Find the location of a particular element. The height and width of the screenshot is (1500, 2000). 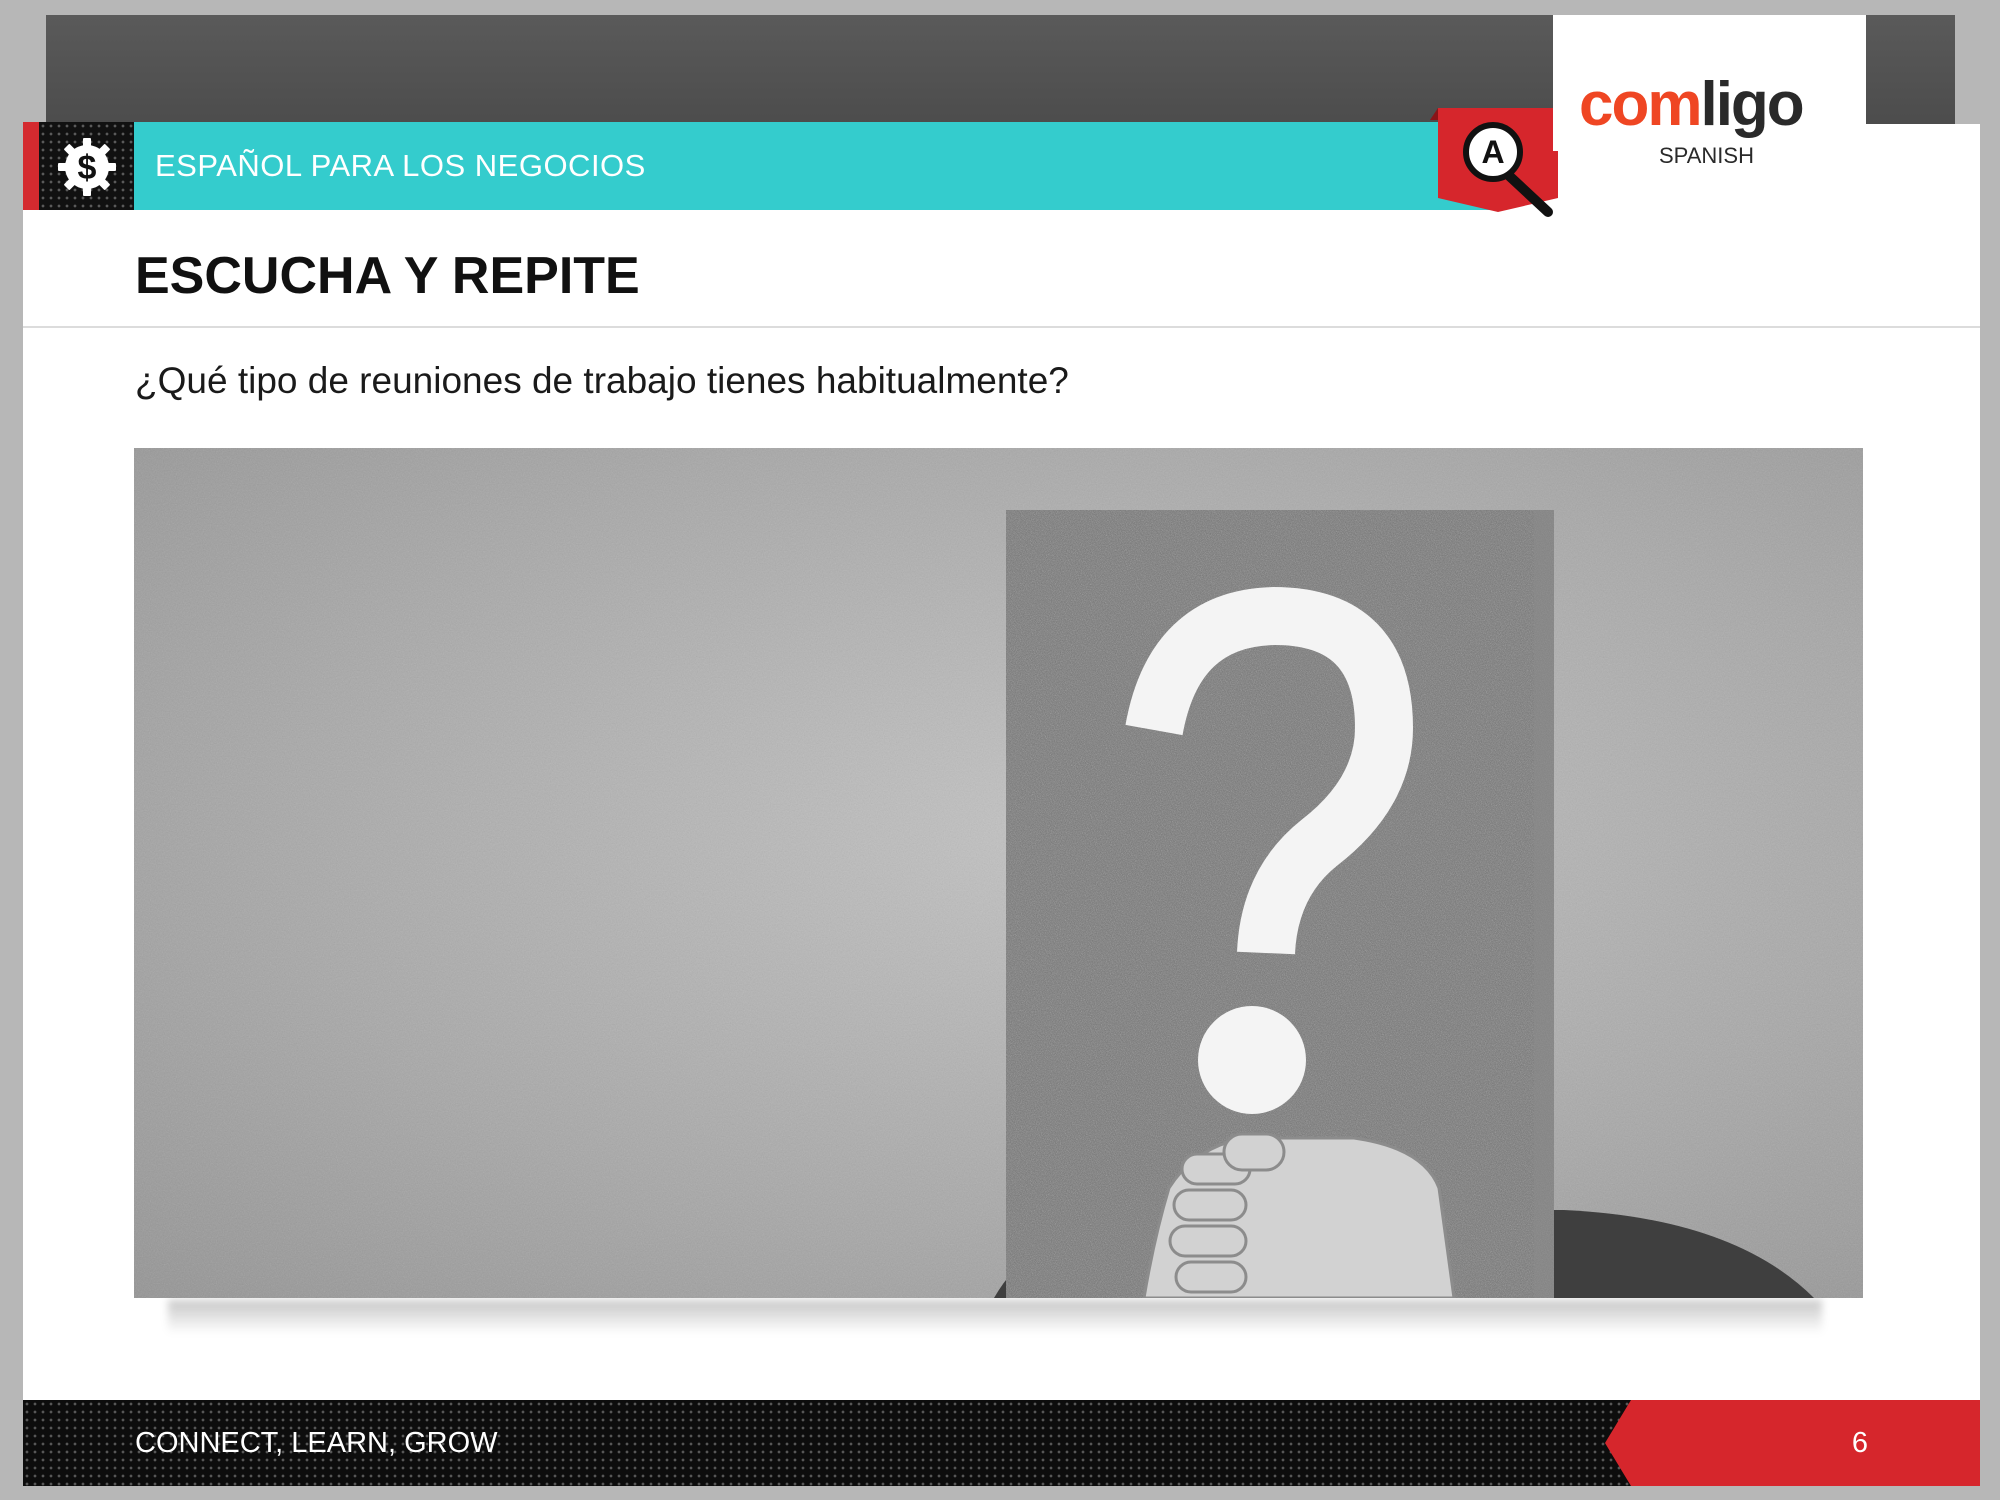

section-icon-box: $ is located at coordinates (86, 166).